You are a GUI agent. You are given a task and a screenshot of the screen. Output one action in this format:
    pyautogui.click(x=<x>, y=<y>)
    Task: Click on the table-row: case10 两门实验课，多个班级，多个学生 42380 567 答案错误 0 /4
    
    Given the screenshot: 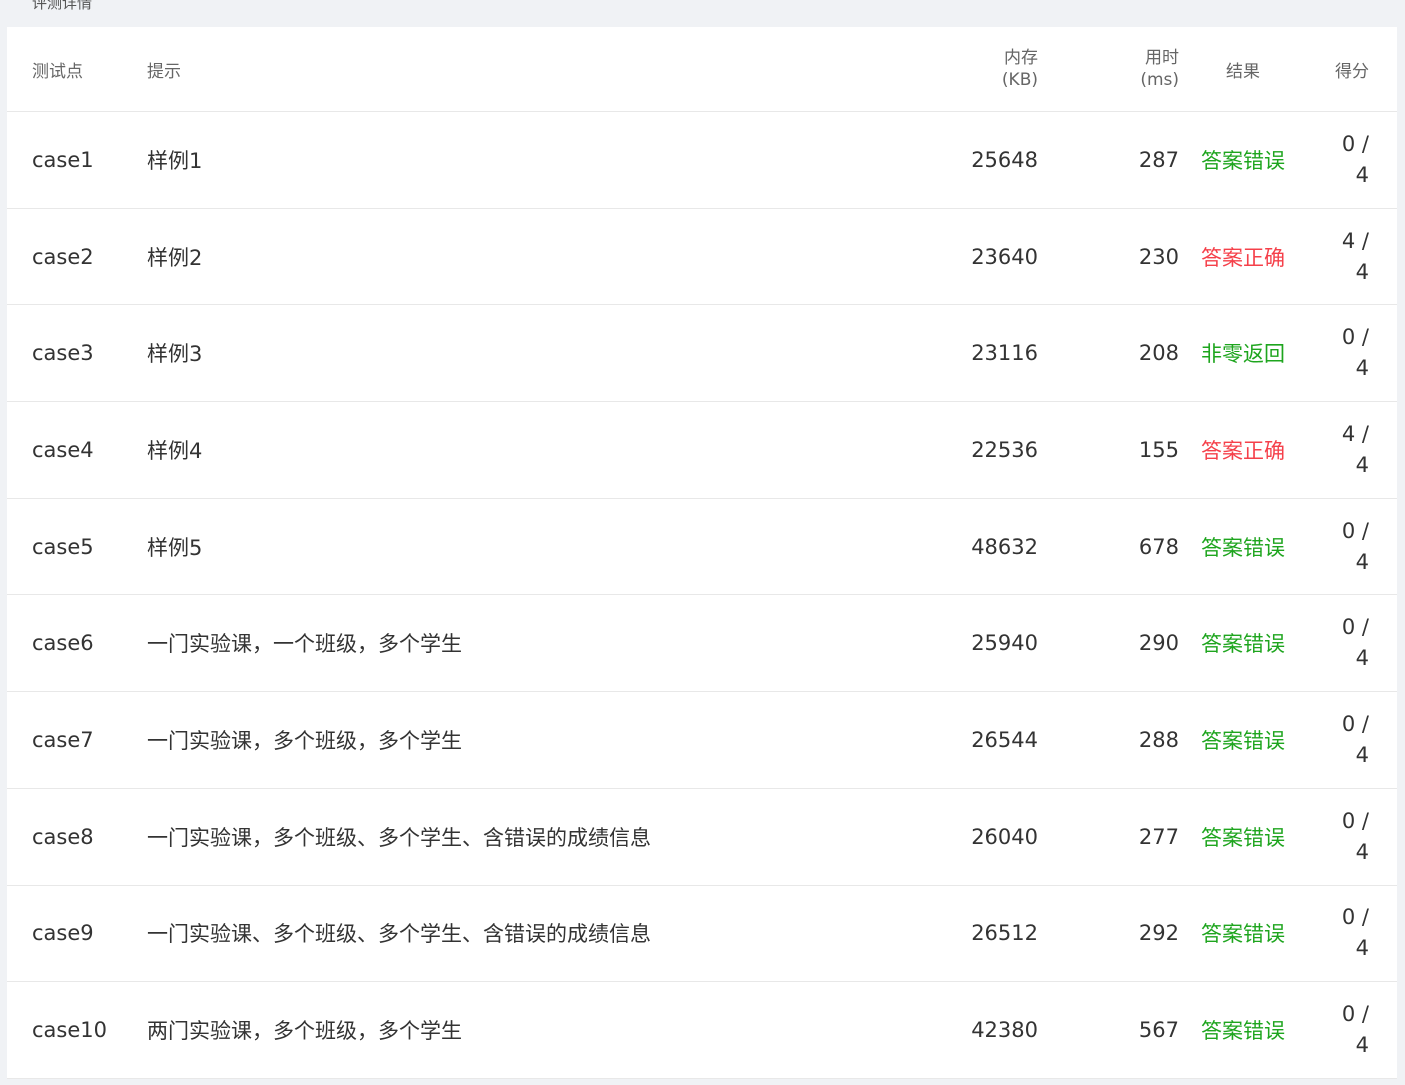 What is the action you would take?
    pyautogui.click(x=702, y=1030)
    